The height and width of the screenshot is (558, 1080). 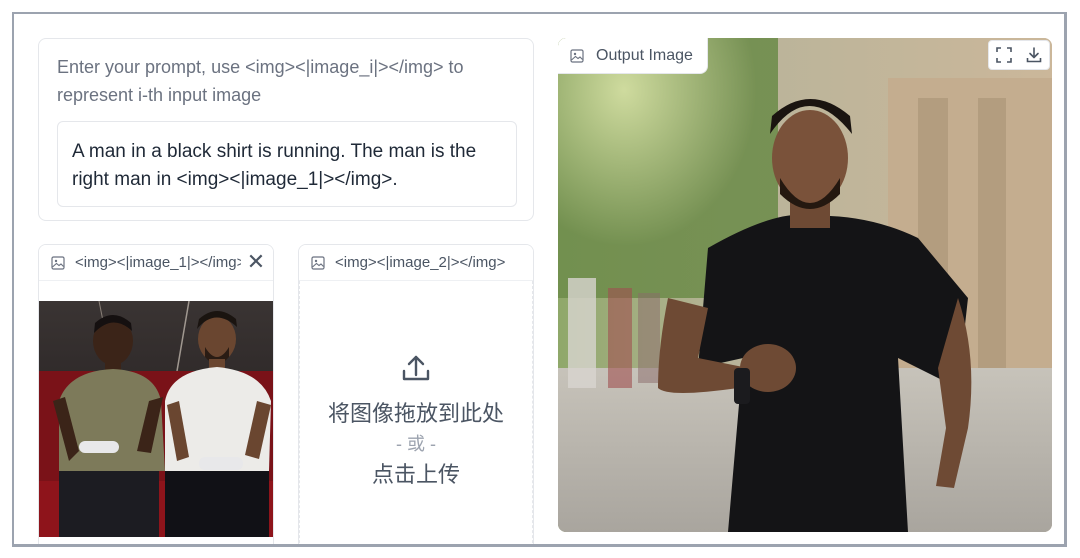 I want to click on image-input-1-label: <img><|image_1|></img>, so click(x=160, y=262).